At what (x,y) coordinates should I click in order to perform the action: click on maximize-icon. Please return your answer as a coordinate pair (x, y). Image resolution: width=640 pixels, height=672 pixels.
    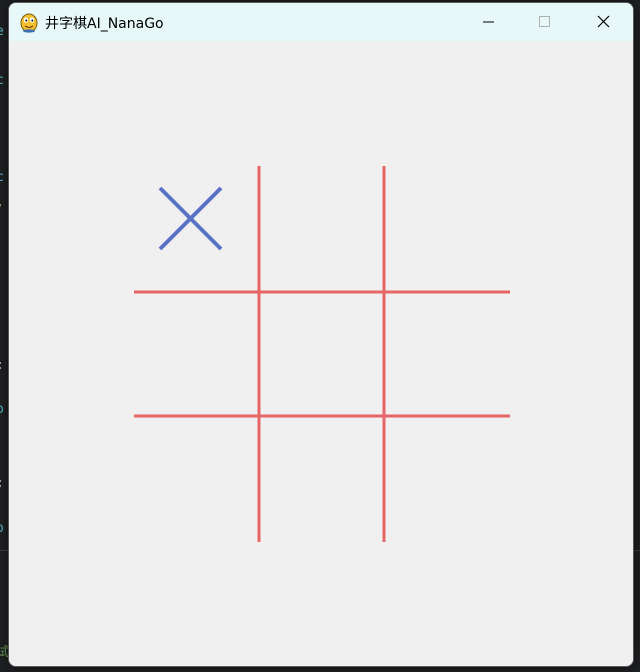
    Looking at the image, I should click on (544, 21).